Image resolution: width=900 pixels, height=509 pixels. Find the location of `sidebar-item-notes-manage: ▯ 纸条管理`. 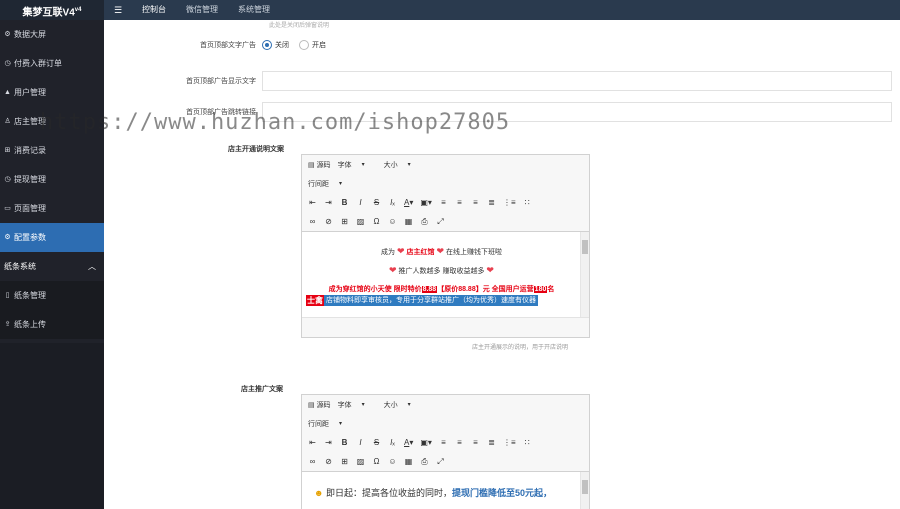

sidebar-item-notes-manage: ▯ 纸条管理 is located at coordinates (52, 295).